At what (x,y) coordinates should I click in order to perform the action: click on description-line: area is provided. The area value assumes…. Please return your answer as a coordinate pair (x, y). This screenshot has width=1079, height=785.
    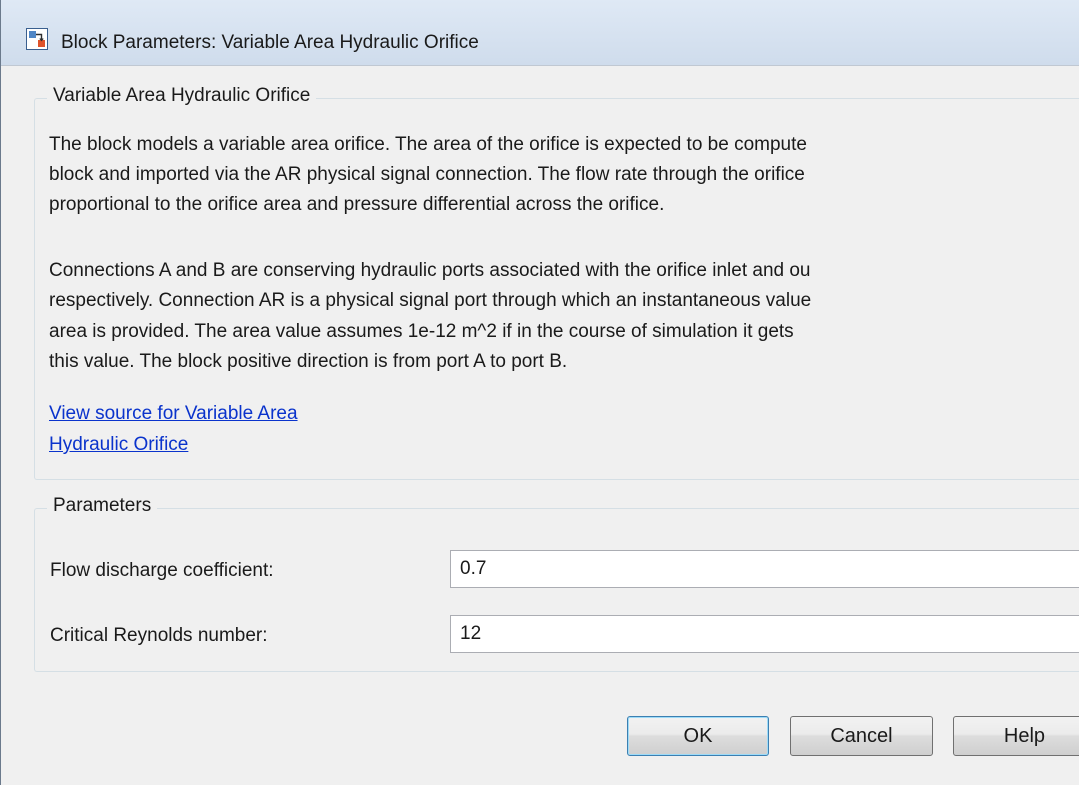
    Looking at the image, I should click on (421, 331).